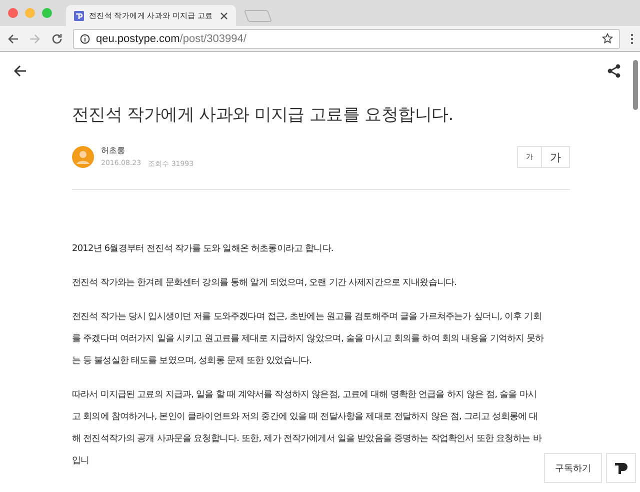 Image resolution: width=640 pixels, height=492 pixels. Describe the element at coordinates (573, 468) in the screenshot. I see `subscribe-button: 구독하기` at that location.